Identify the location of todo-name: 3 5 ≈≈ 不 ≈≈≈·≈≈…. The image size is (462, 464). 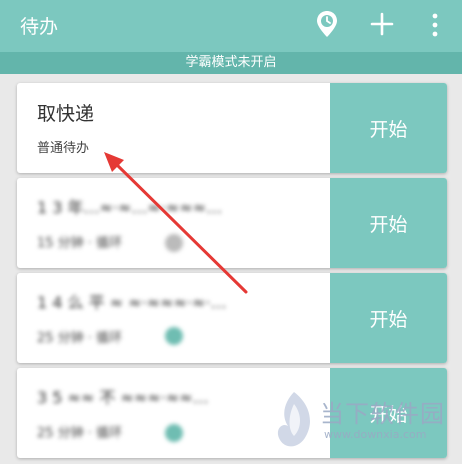
(123, 397).